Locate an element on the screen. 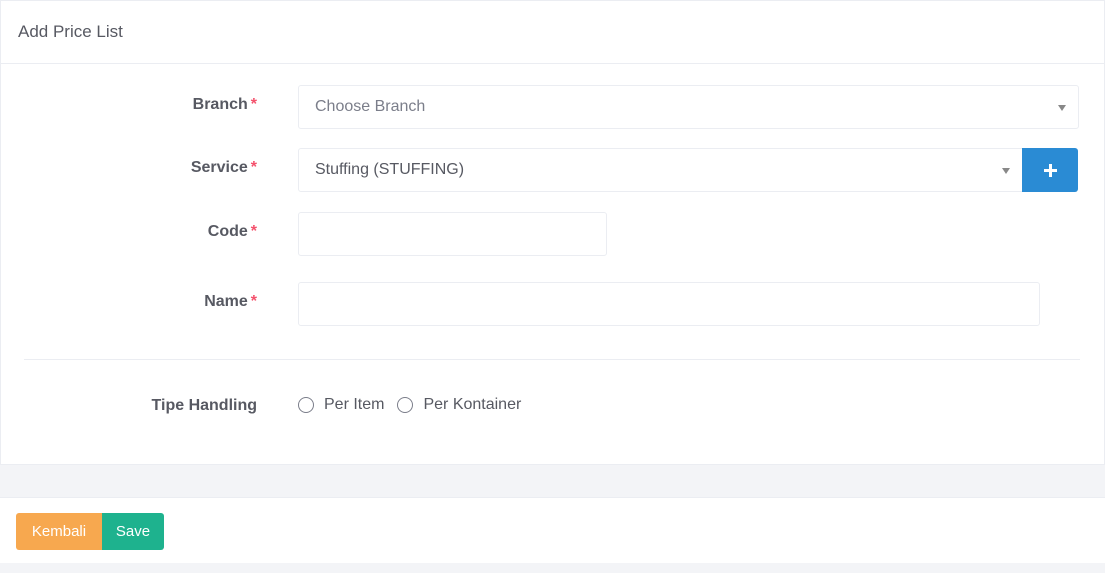  service-label-text: Service is located at coordinates (219, 167).